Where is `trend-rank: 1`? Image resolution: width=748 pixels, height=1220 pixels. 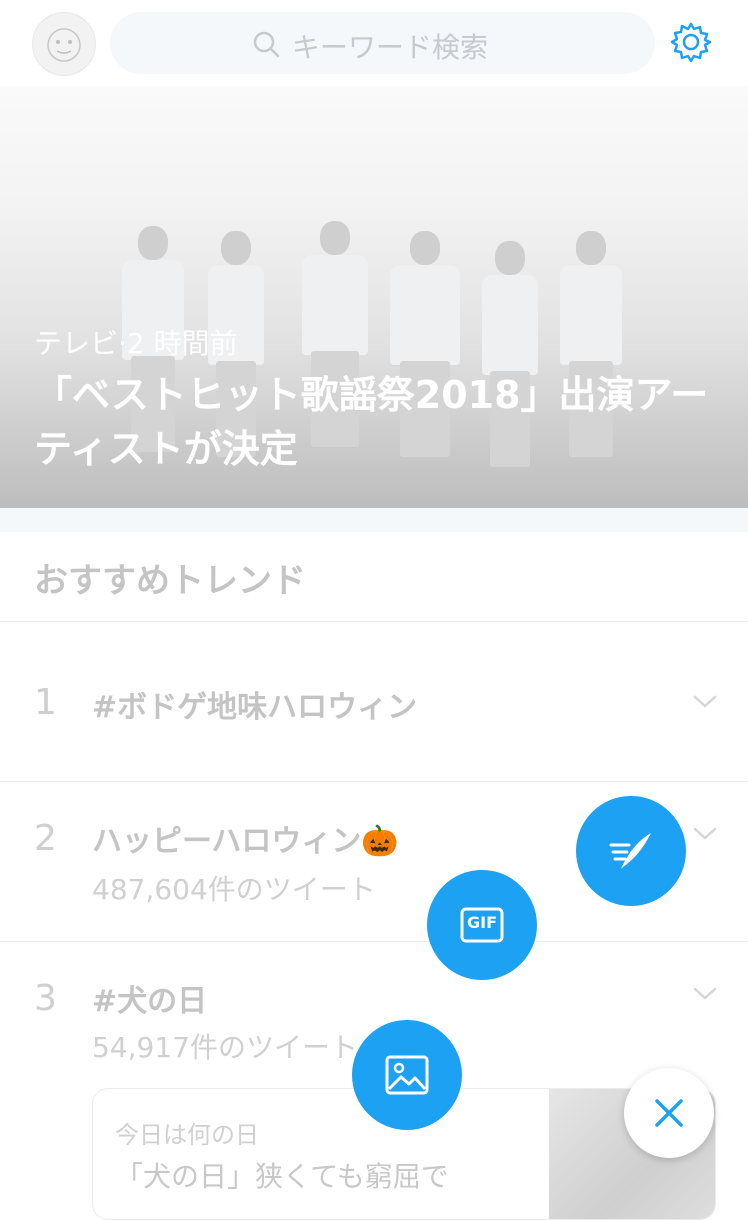 trend-rank: 1 is located at coordinates (45, 702).